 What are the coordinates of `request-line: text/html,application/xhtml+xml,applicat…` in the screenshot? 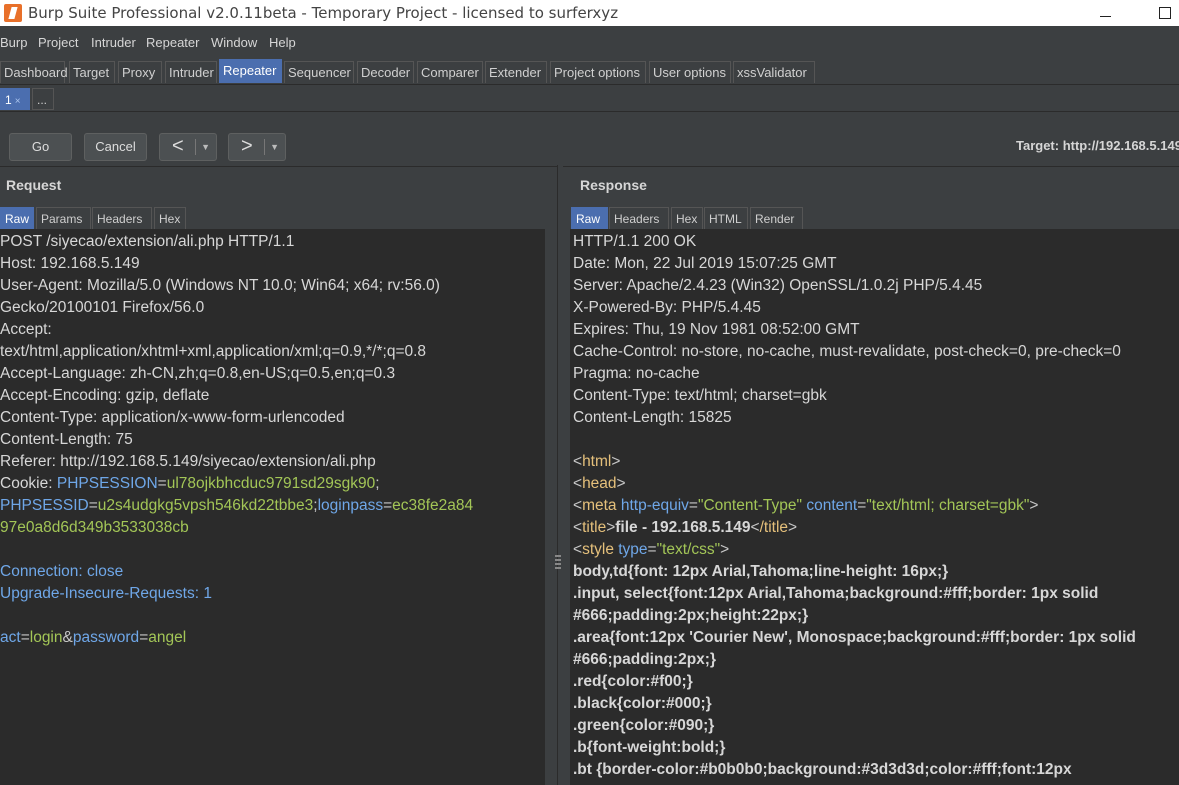 It's located at (213, 351).